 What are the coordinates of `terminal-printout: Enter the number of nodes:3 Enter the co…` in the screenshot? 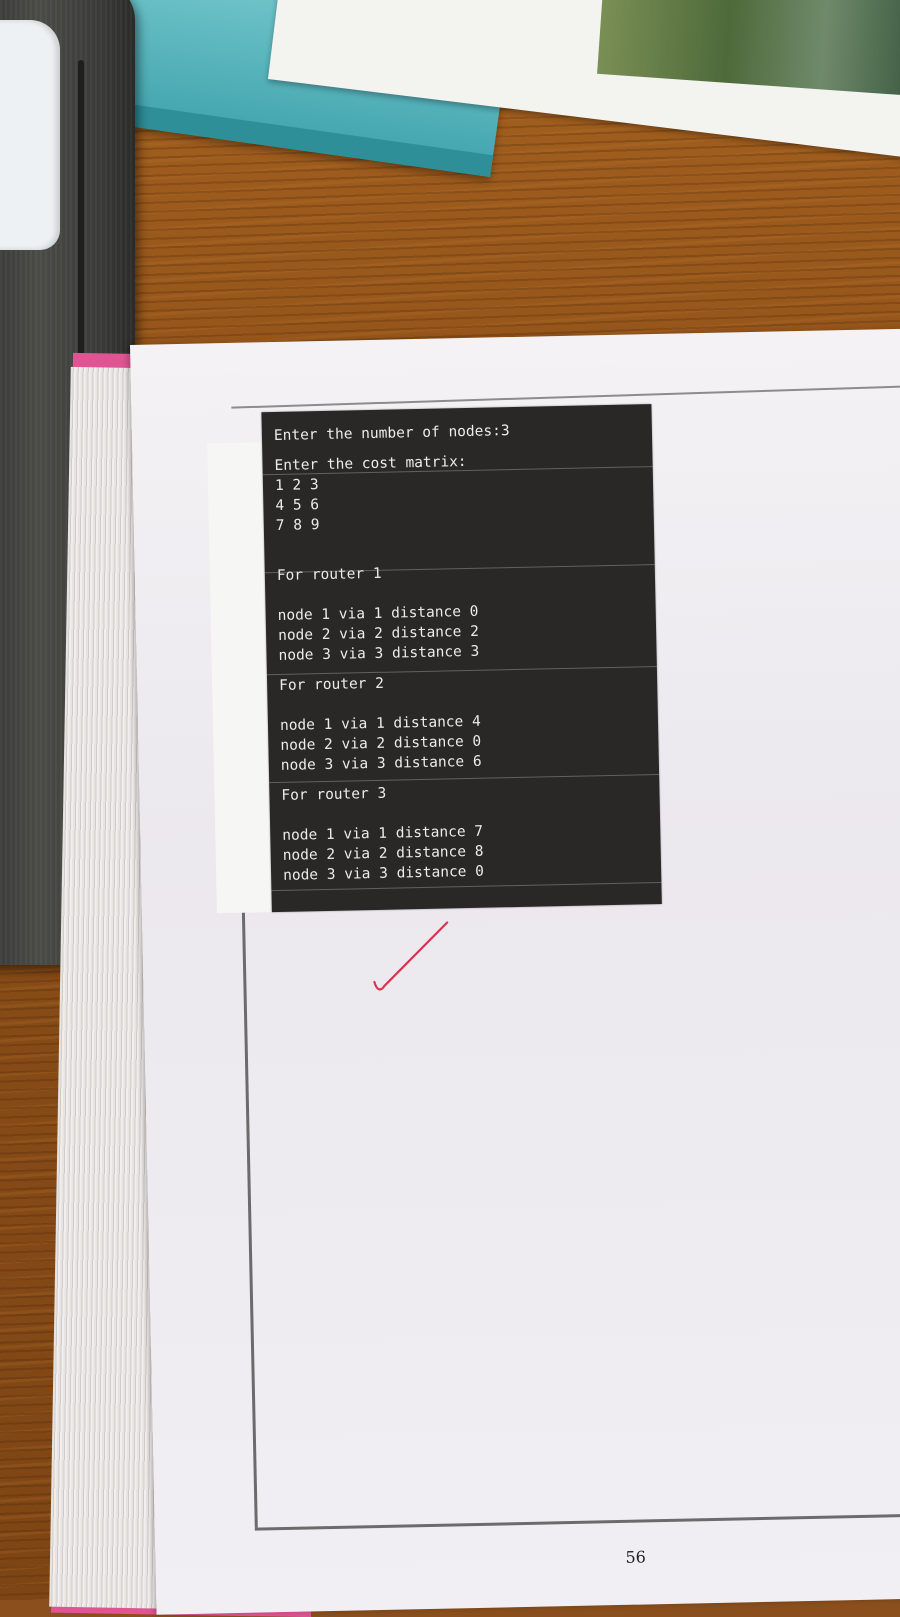 It's located at (461, 658).